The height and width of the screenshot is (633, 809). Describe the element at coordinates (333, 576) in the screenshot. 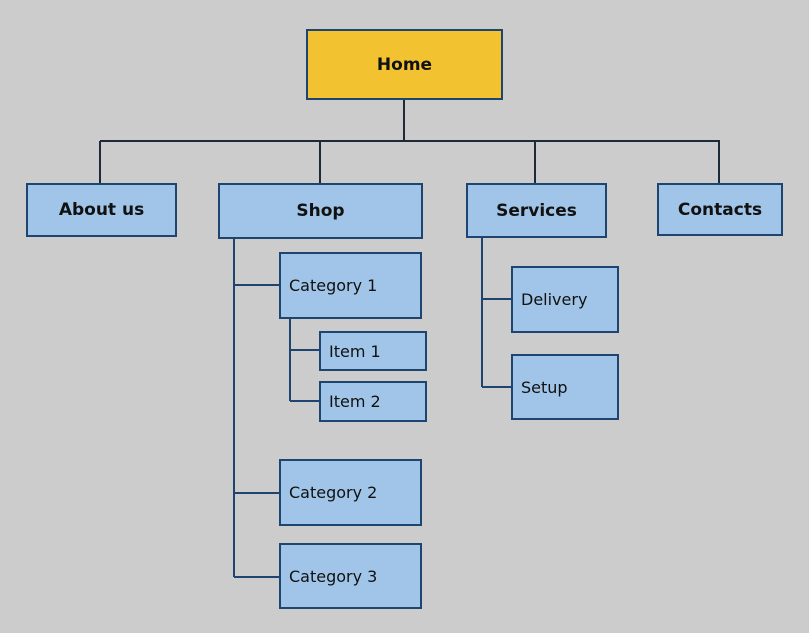

I see `node-label: Category 3` at that location.